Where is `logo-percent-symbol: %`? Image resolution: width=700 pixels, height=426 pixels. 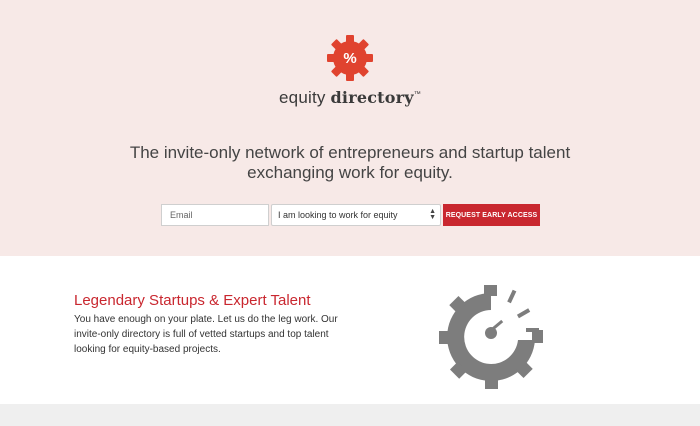
logo-percent-symbol: % is located at coordinates (349, 58).